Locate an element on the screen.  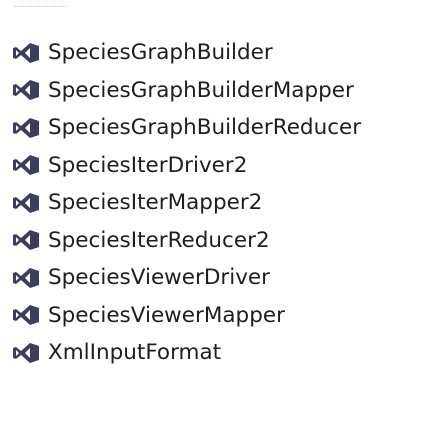
list-item: SpeciesViewerMapper is located at coordinates (186, 316).